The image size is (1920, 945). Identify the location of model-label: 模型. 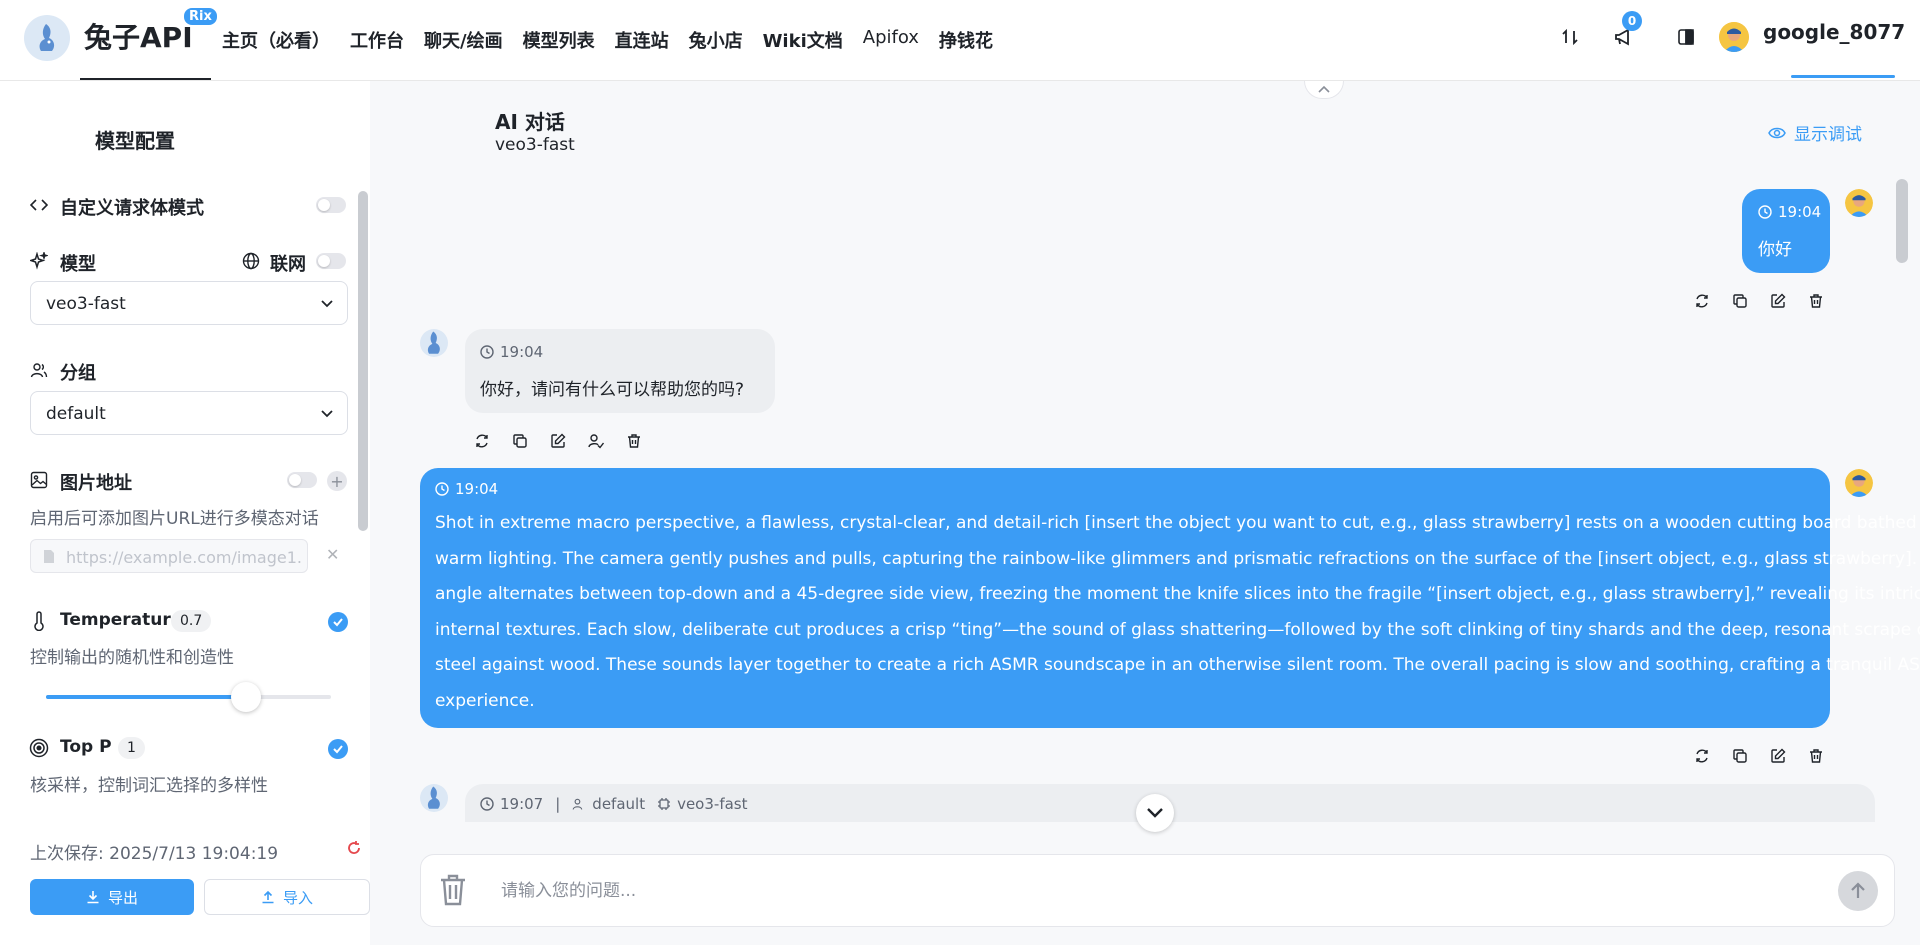
(78, 264).